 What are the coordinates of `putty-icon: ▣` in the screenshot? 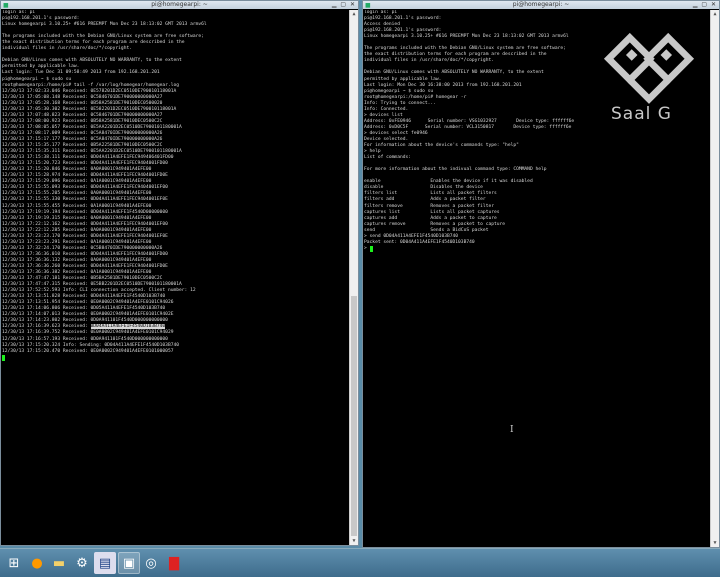 It's located at (129, 563).